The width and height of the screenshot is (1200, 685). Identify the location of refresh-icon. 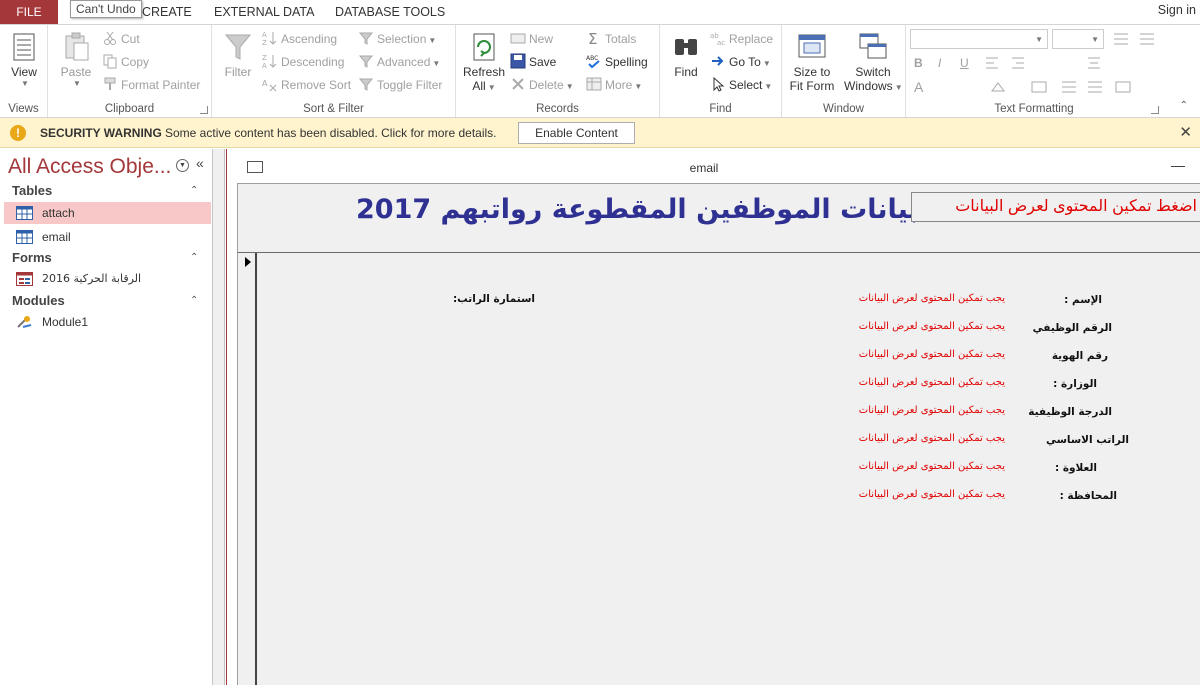
(484, 47).